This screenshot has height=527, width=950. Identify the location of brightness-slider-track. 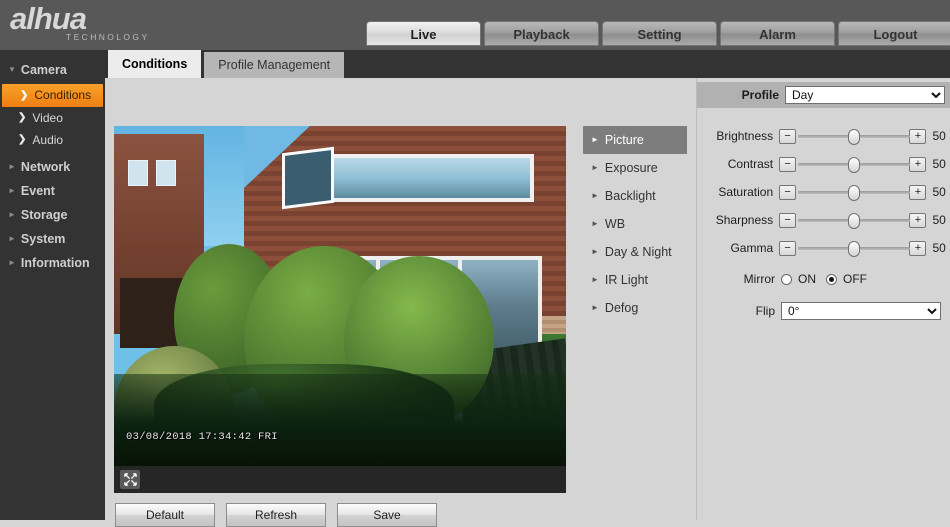
(854, 136).